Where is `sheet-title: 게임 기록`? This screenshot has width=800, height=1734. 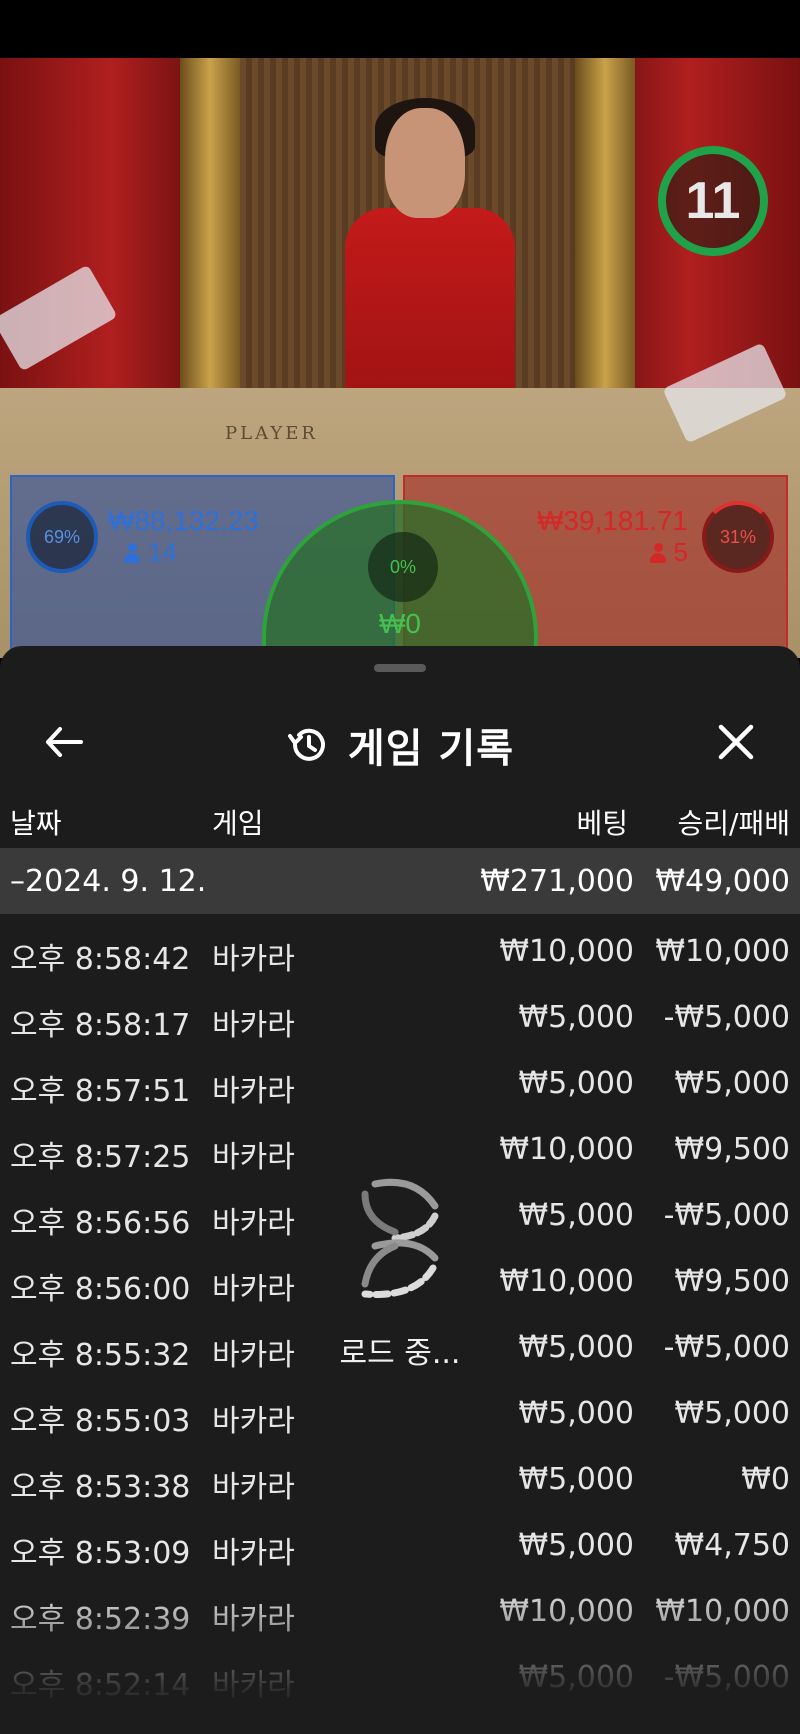 sheet-title: 게임 기록 is located at coordinates (431, 749).